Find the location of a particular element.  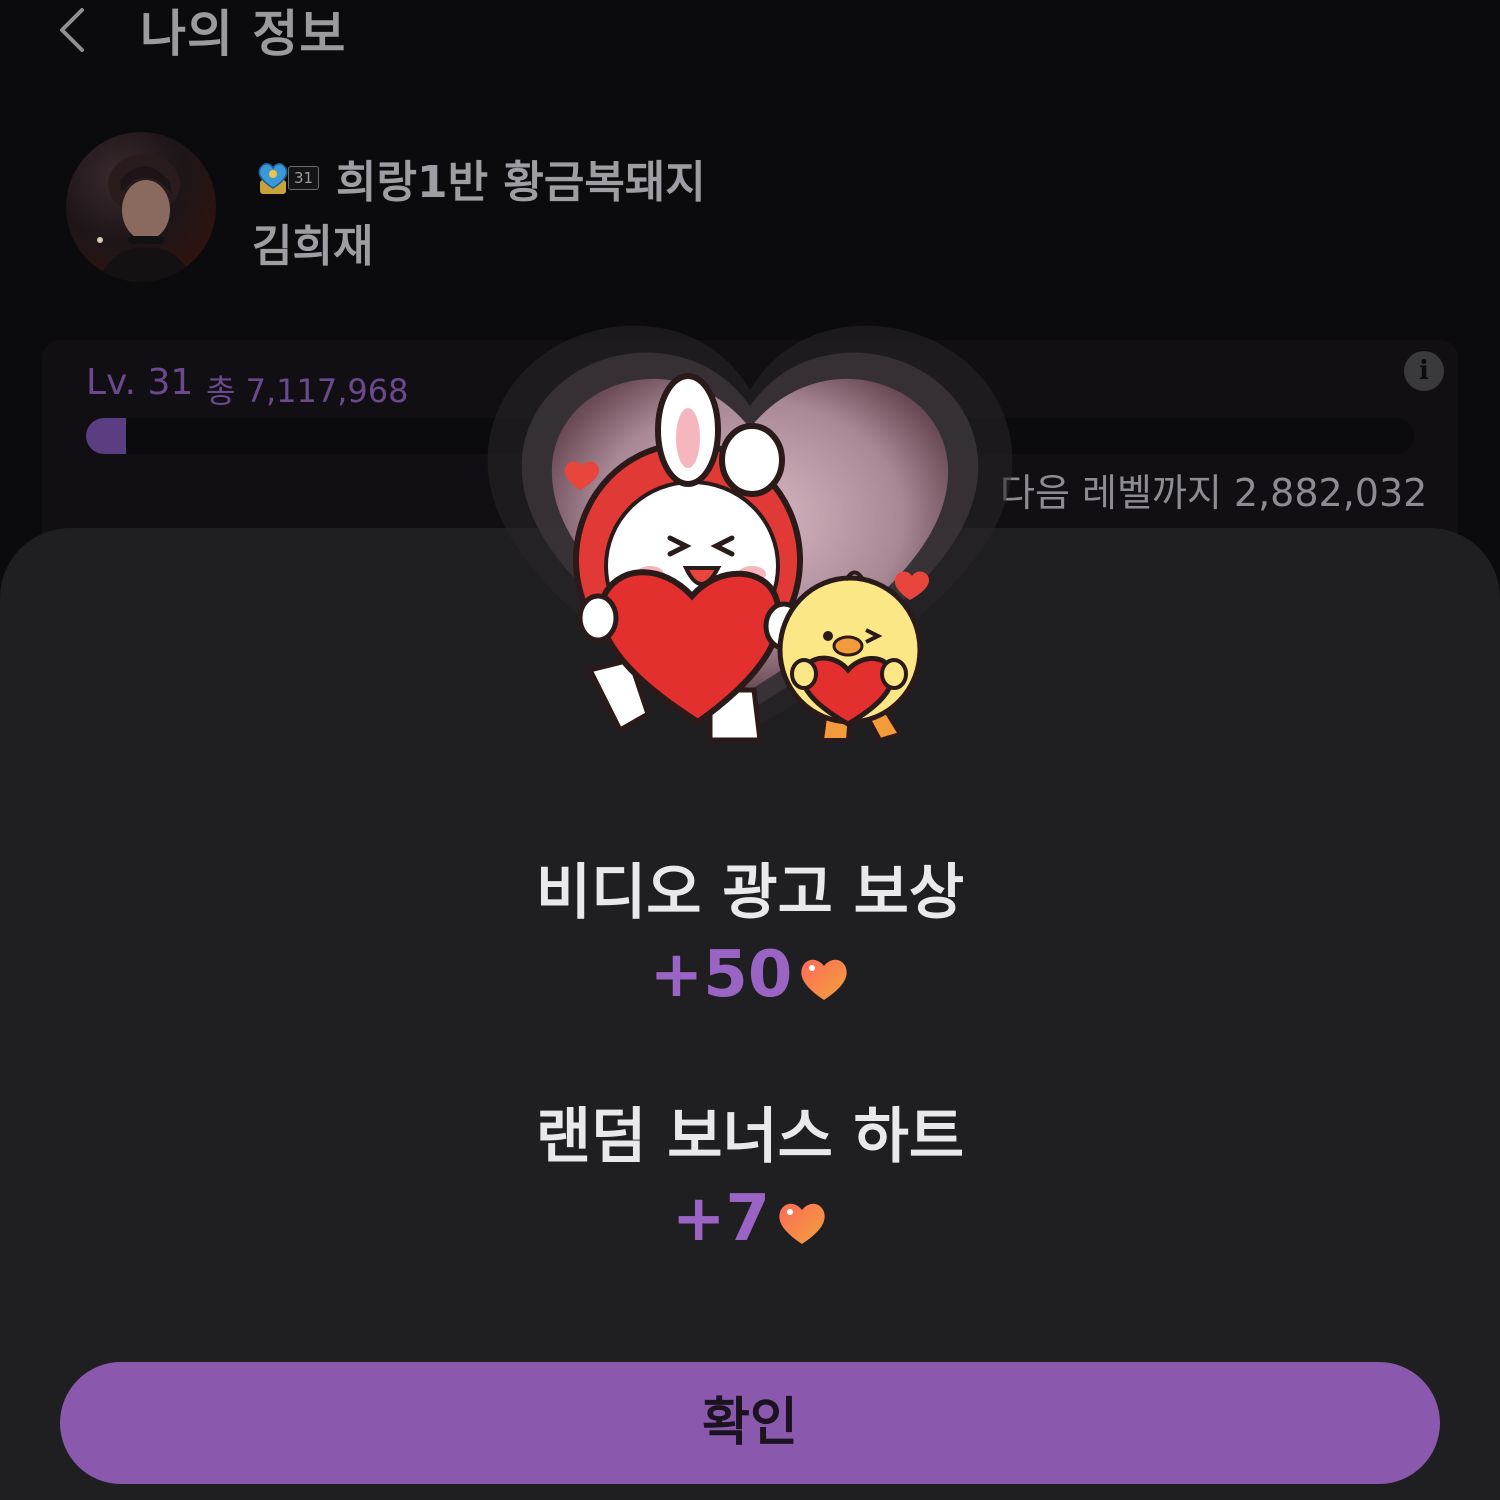

nickname: 희랑1반 황금복돼지 is located at coordinates (521, 182).